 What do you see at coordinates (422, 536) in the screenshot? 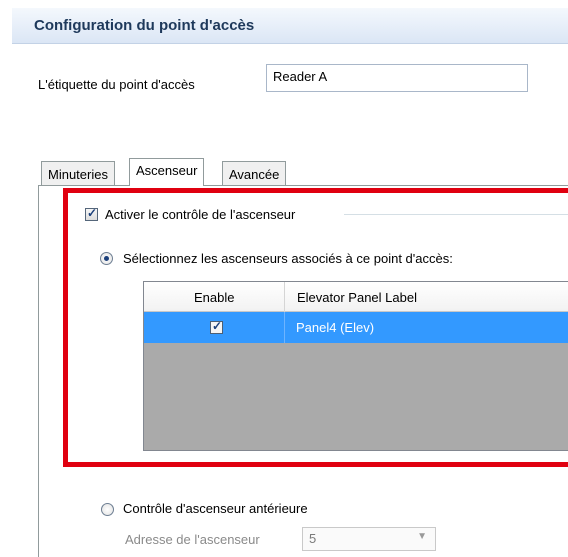
I see `chevron-down-icon: ▼` at bounding box center [422, 536].